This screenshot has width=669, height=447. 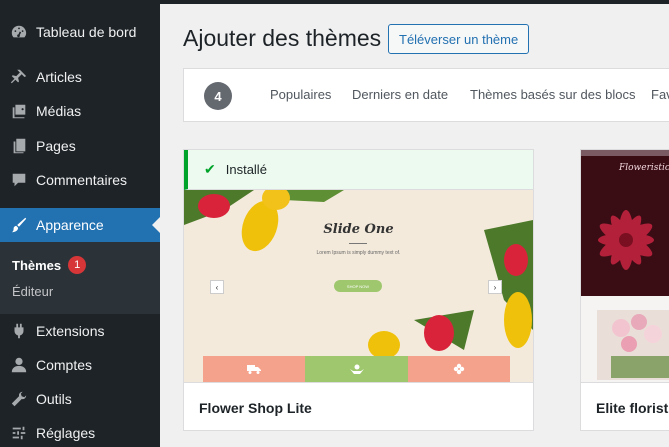 I want to click on submenu-item-editor: Éditeur, so click(x=32, y=291).